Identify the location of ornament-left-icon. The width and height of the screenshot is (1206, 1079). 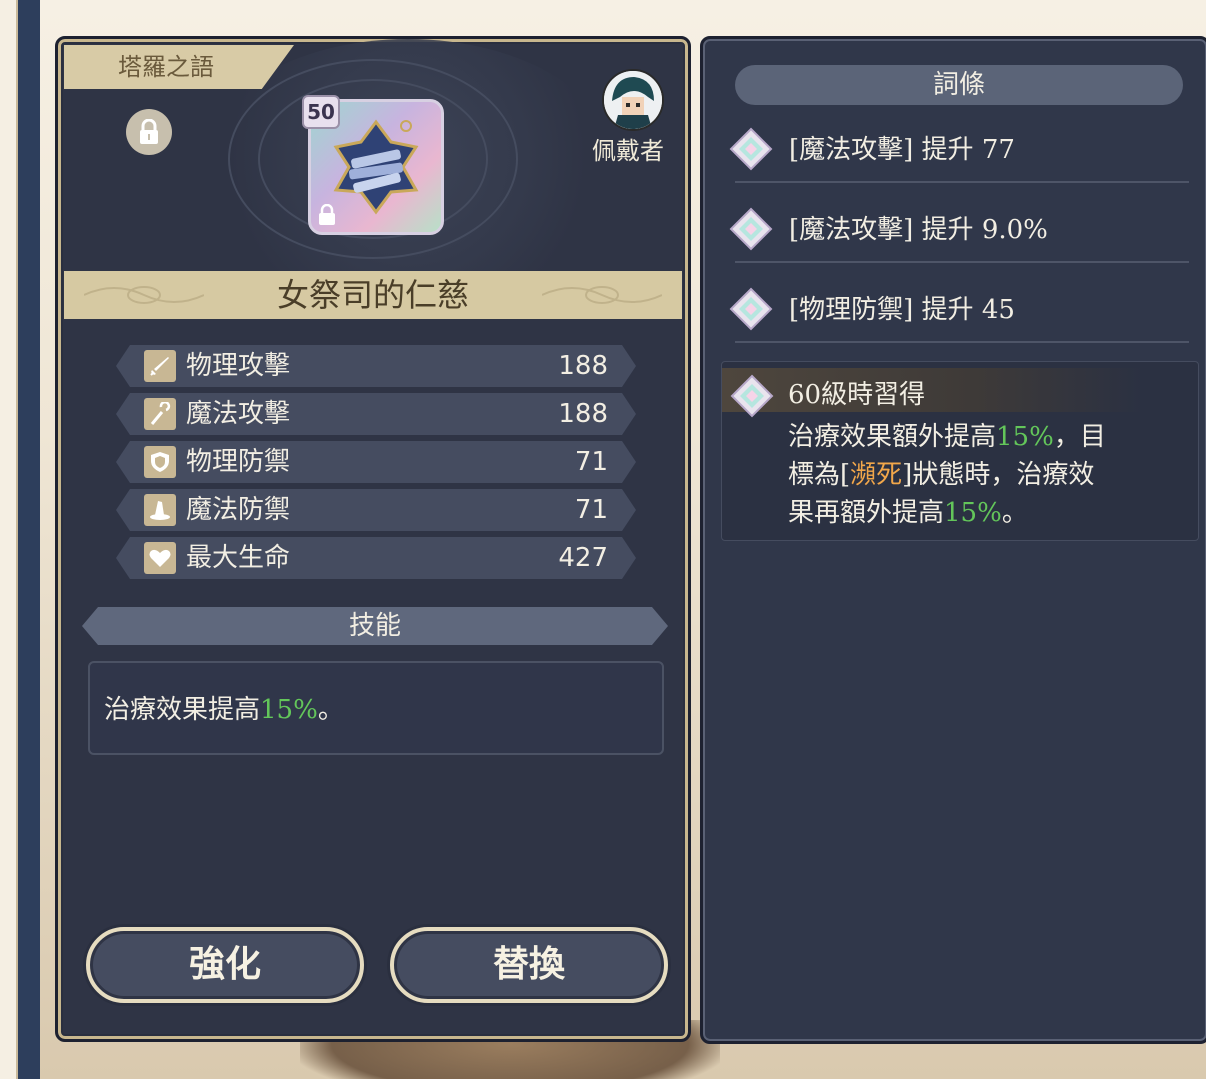
(144, 295).